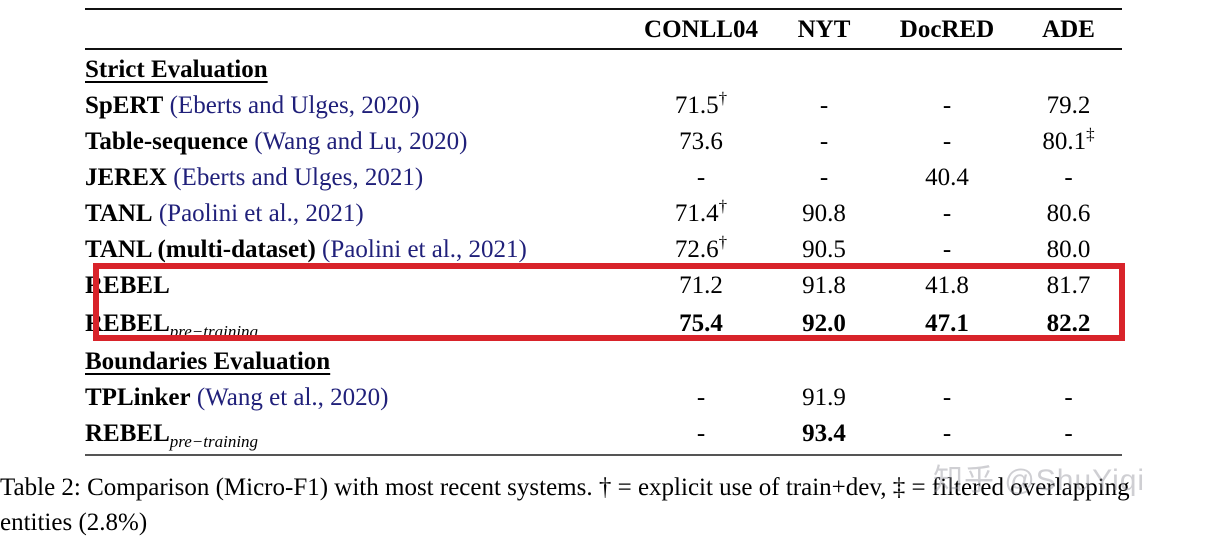 The height and width of the screenshot is (540, 1211). I want to click on header-docred: DocRED, so click(947, 29).